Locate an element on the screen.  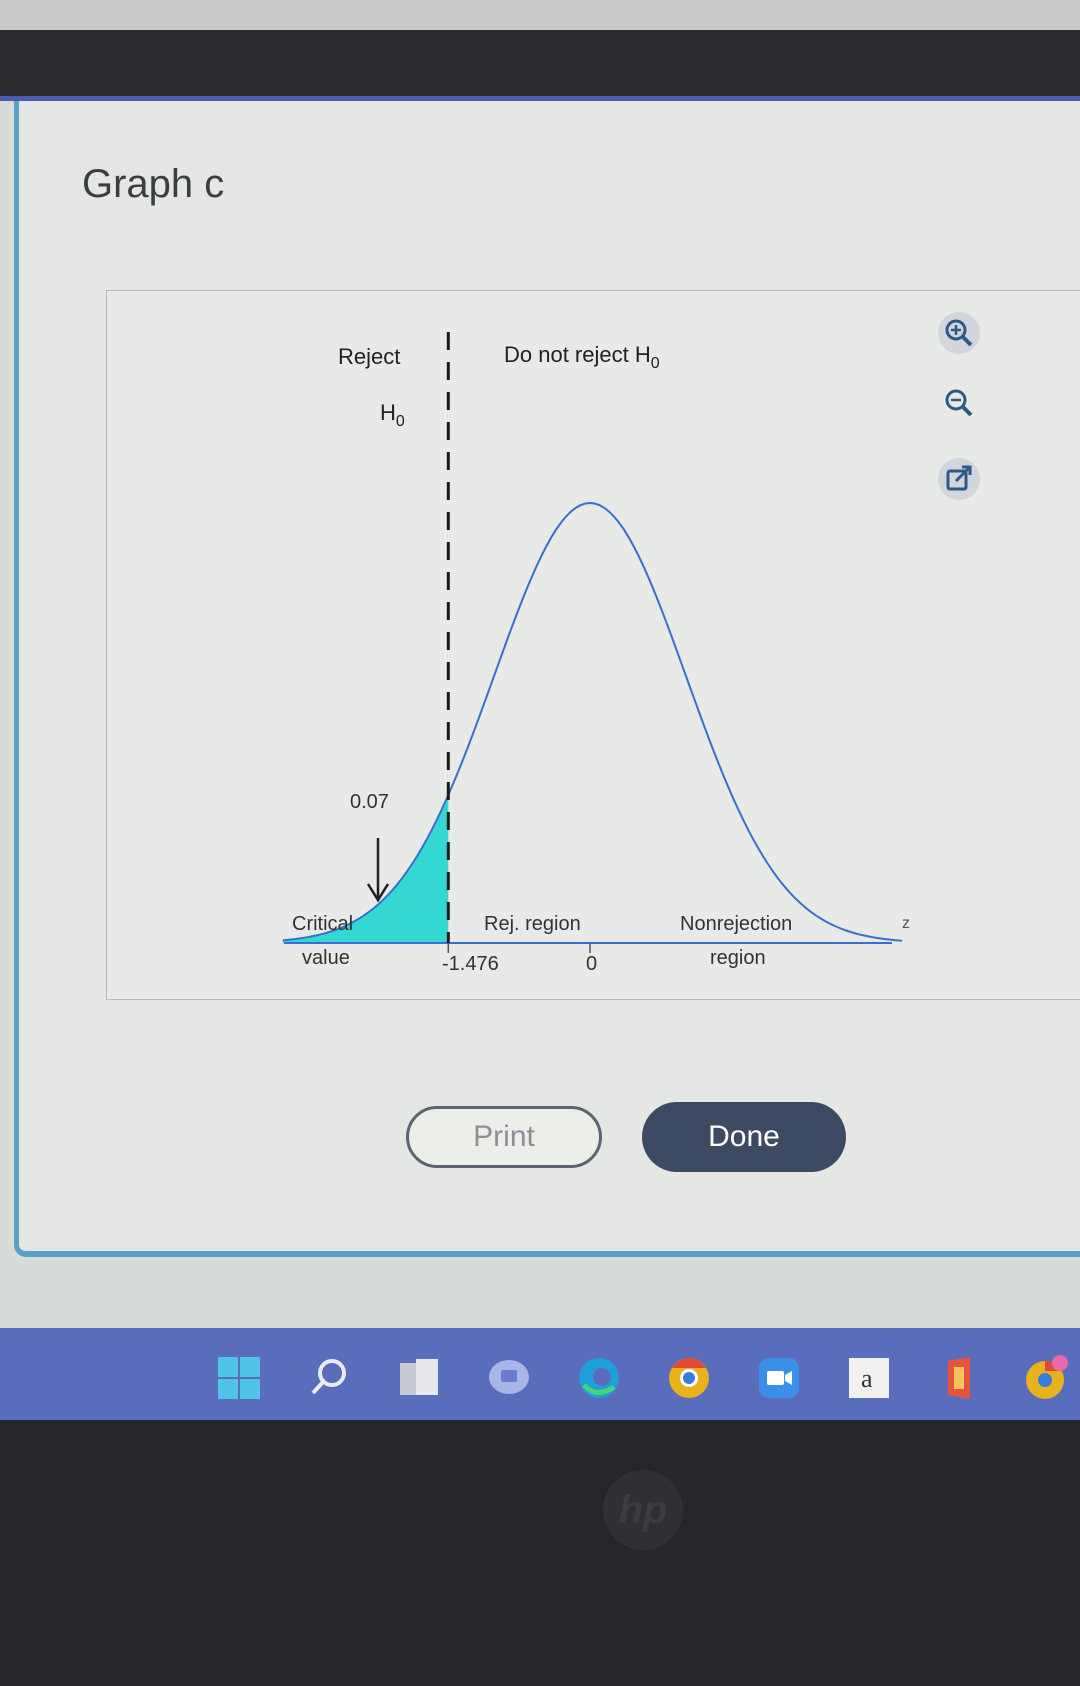
zoom-in-icon is located at coordinates (959, 333).